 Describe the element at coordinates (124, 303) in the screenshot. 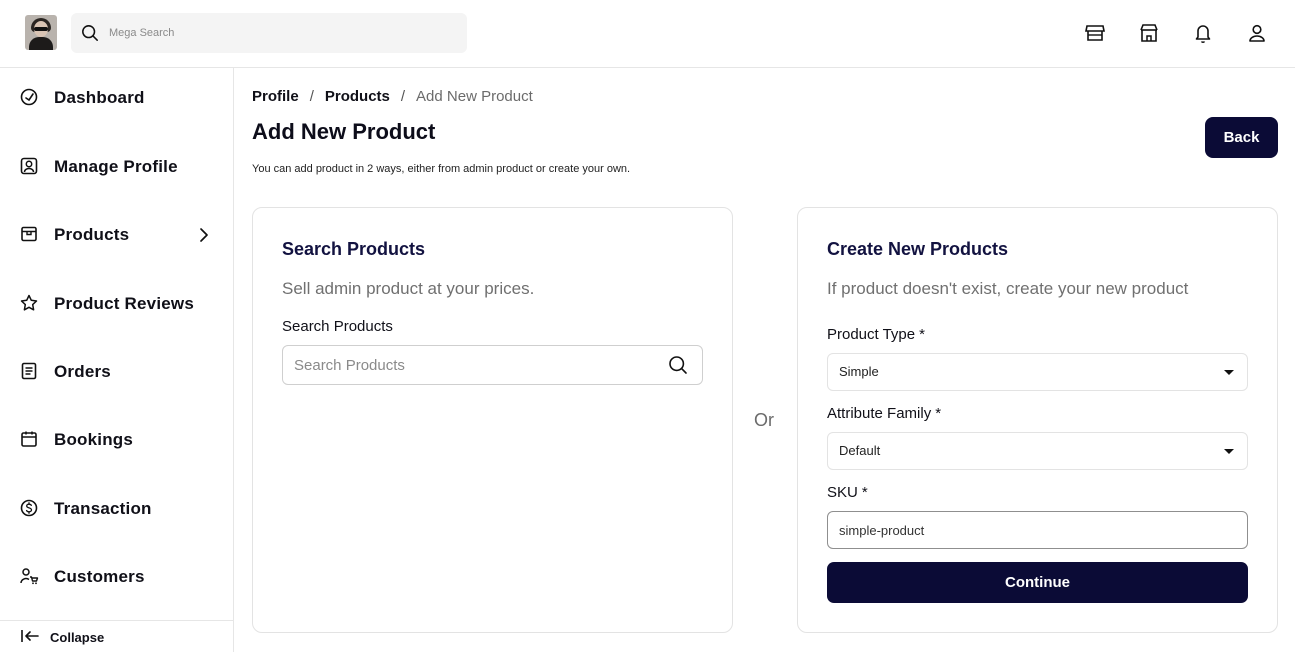

I see `sidebar-item-label: Product Reviews` at that location.